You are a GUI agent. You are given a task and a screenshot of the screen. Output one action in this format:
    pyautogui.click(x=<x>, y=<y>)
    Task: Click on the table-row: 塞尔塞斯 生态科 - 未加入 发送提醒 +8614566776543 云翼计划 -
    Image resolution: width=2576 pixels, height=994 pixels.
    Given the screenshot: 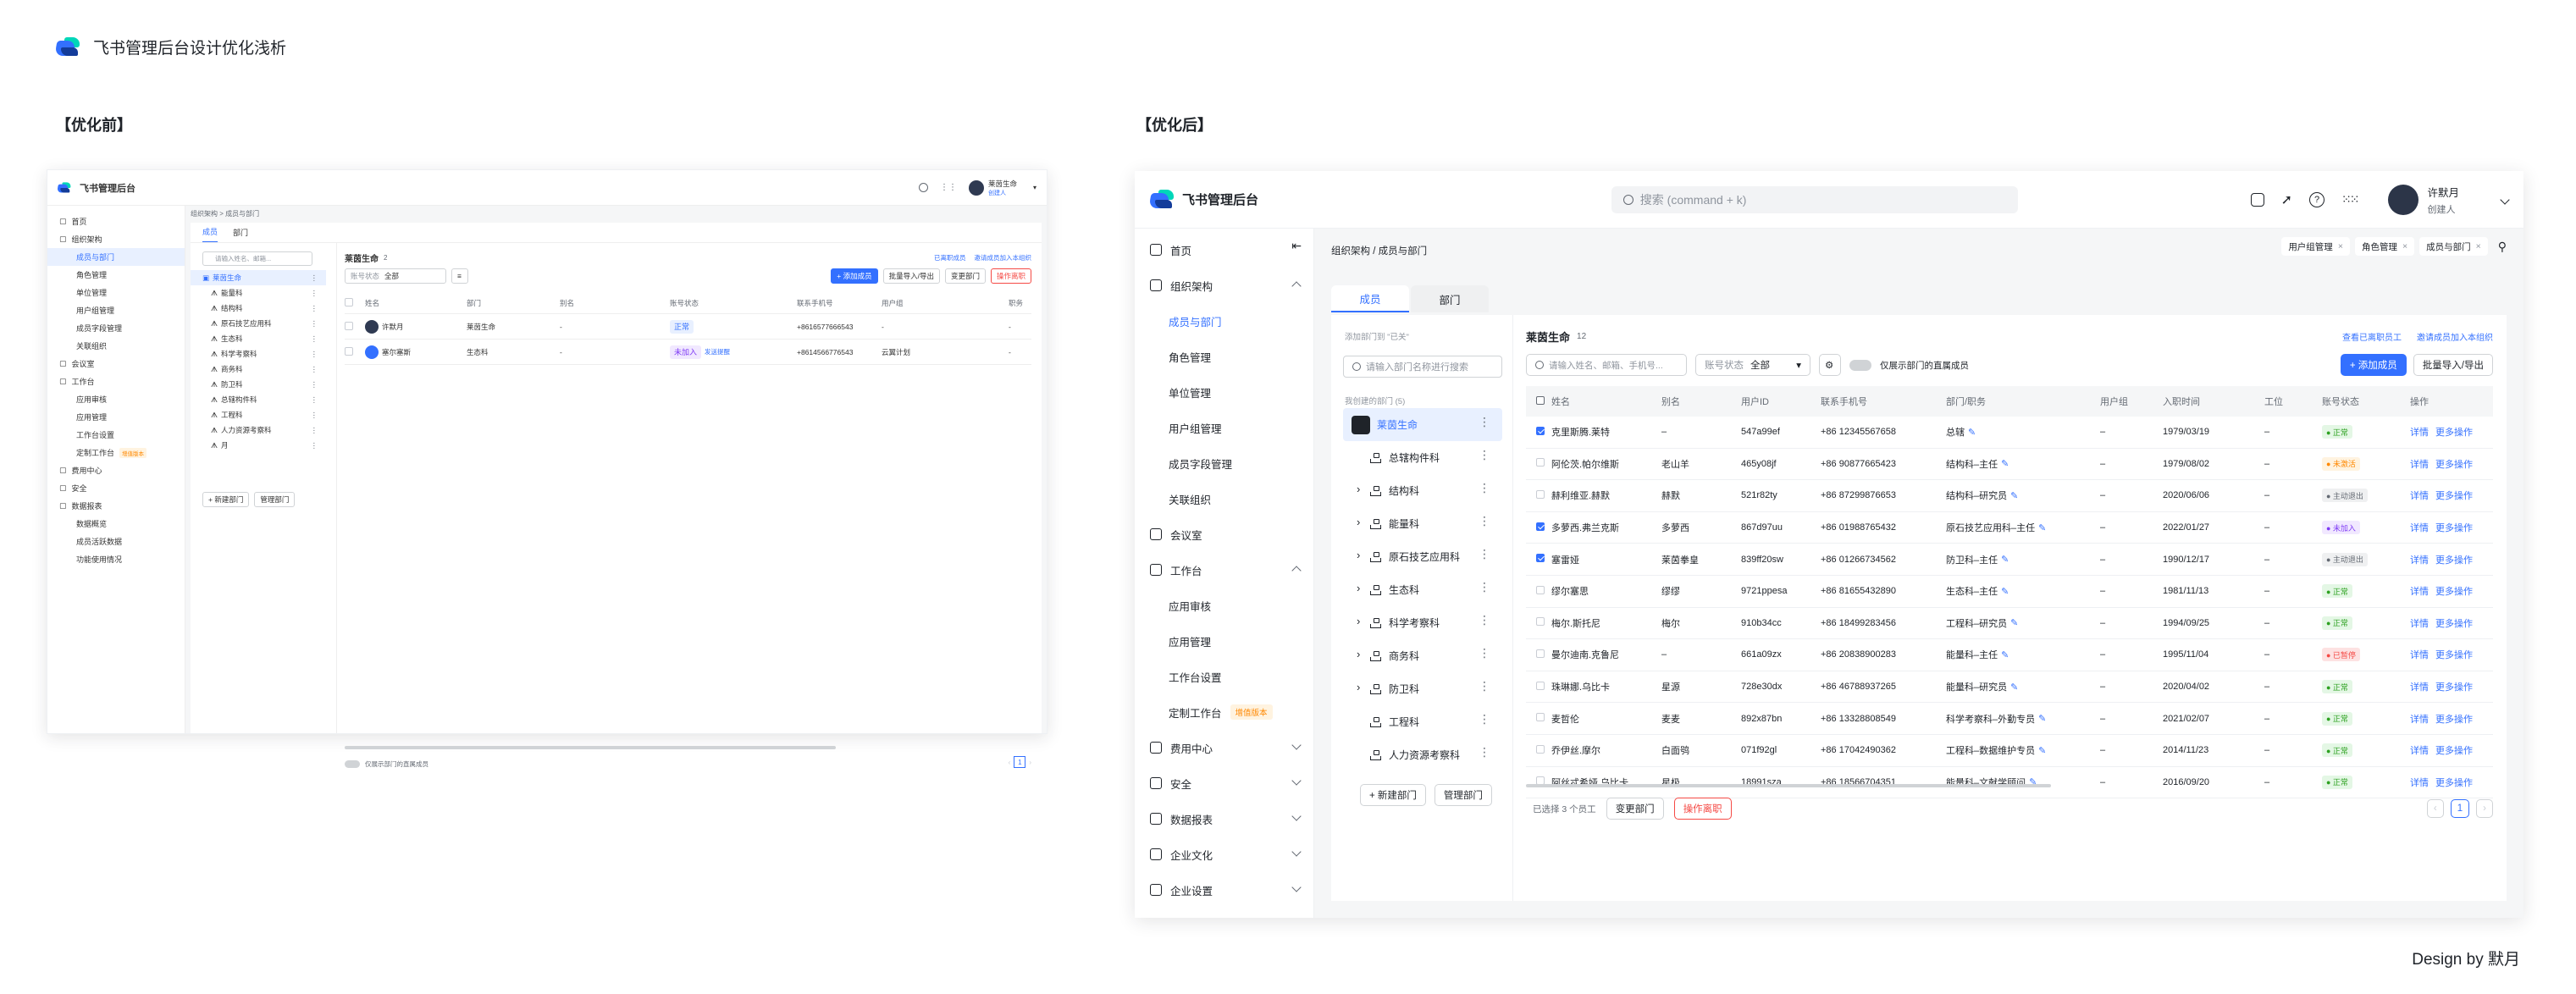 What is the action you would take?
    pyautogui.click(x=688, y=352)
    